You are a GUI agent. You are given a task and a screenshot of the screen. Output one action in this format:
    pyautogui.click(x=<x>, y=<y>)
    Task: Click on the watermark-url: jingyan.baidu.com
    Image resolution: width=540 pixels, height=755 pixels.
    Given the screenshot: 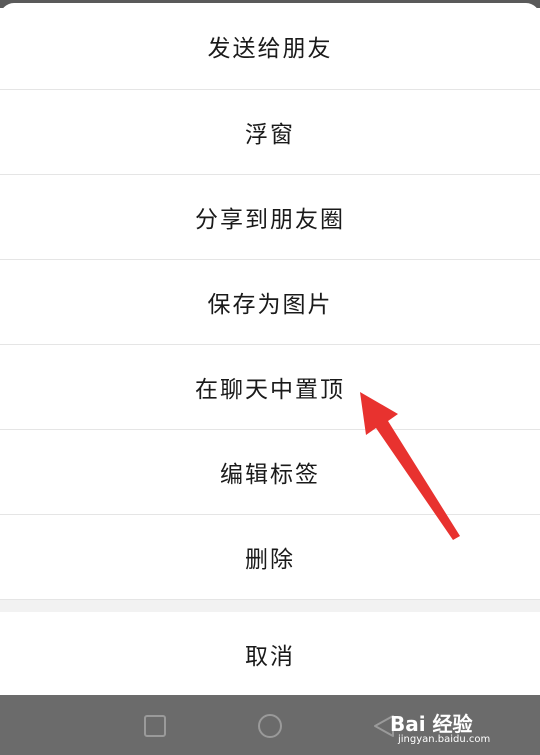 What is the action you would take?
    pyautogui.click(x=444, y=739)
    